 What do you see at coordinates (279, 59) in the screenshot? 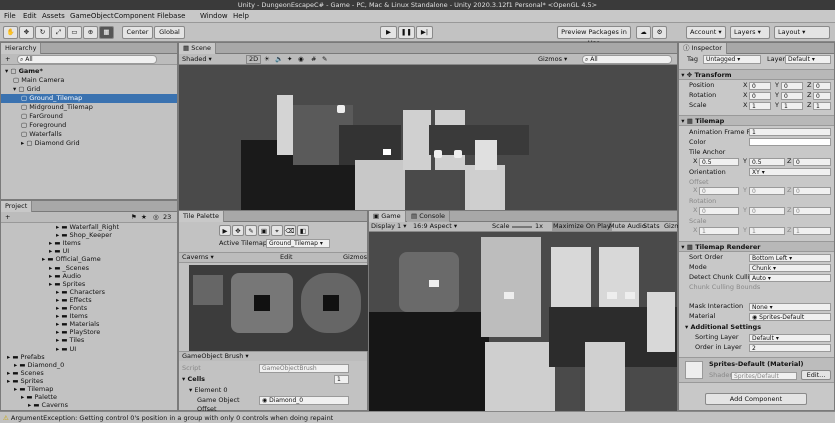
I see `audio-icon: 🔈` at bounding box center [279, 59].